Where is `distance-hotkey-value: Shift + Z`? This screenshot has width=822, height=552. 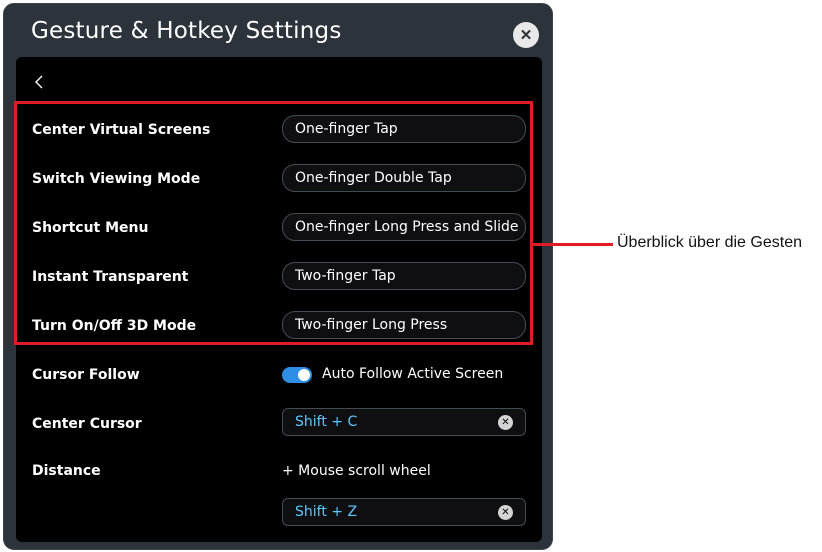 distance-hotkey-value: Shift + Z is located at coordinates (326, 512).